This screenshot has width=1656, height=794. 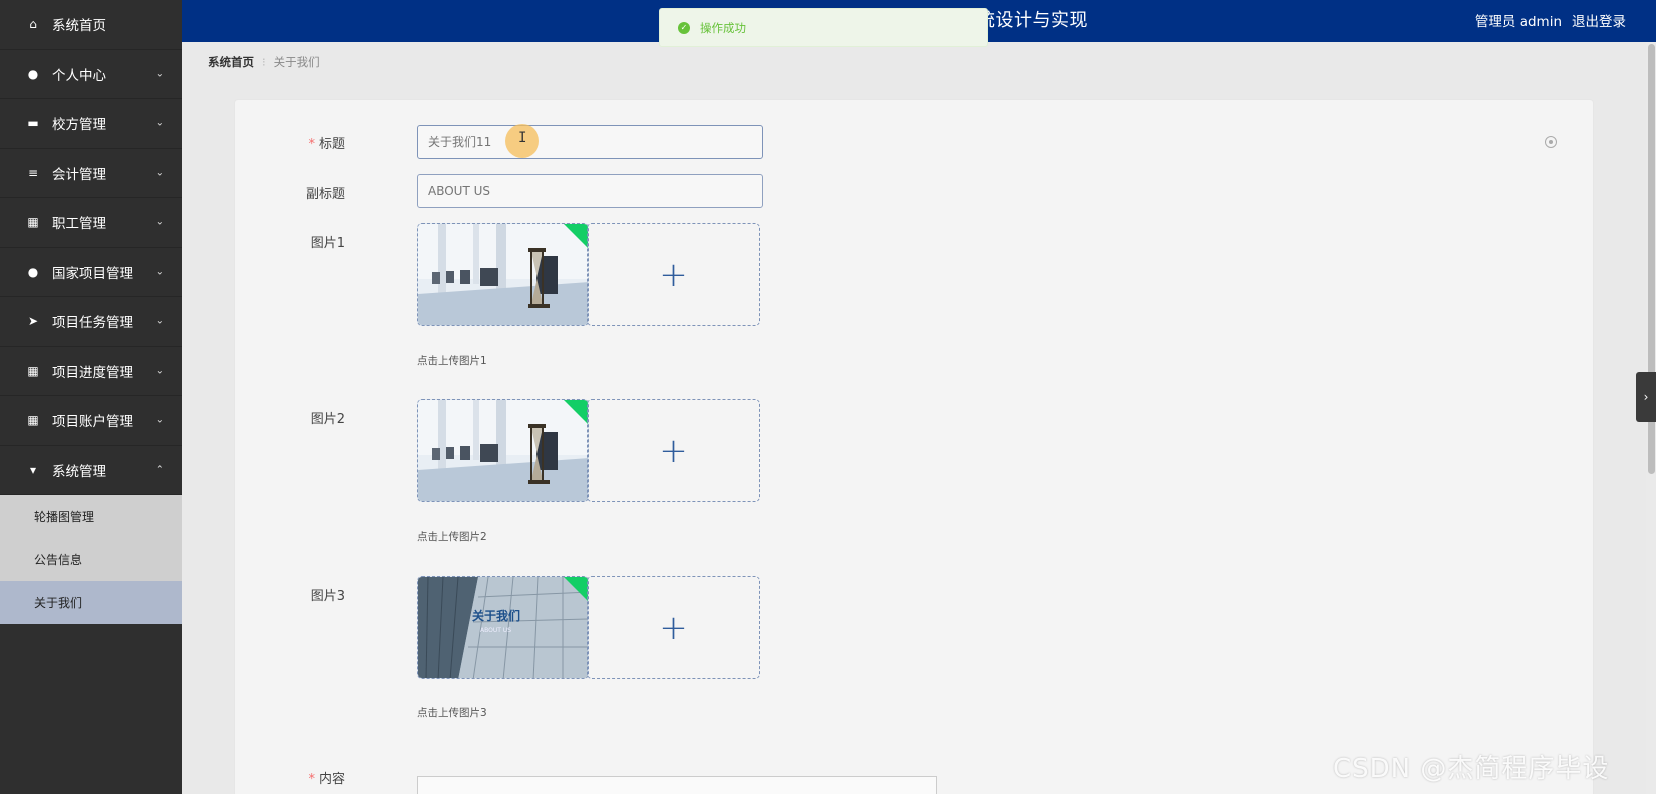 What do you see at coordinates (1551, 142) in the screenshot?
I see `close-icon` at bounding box center [1551, 142].